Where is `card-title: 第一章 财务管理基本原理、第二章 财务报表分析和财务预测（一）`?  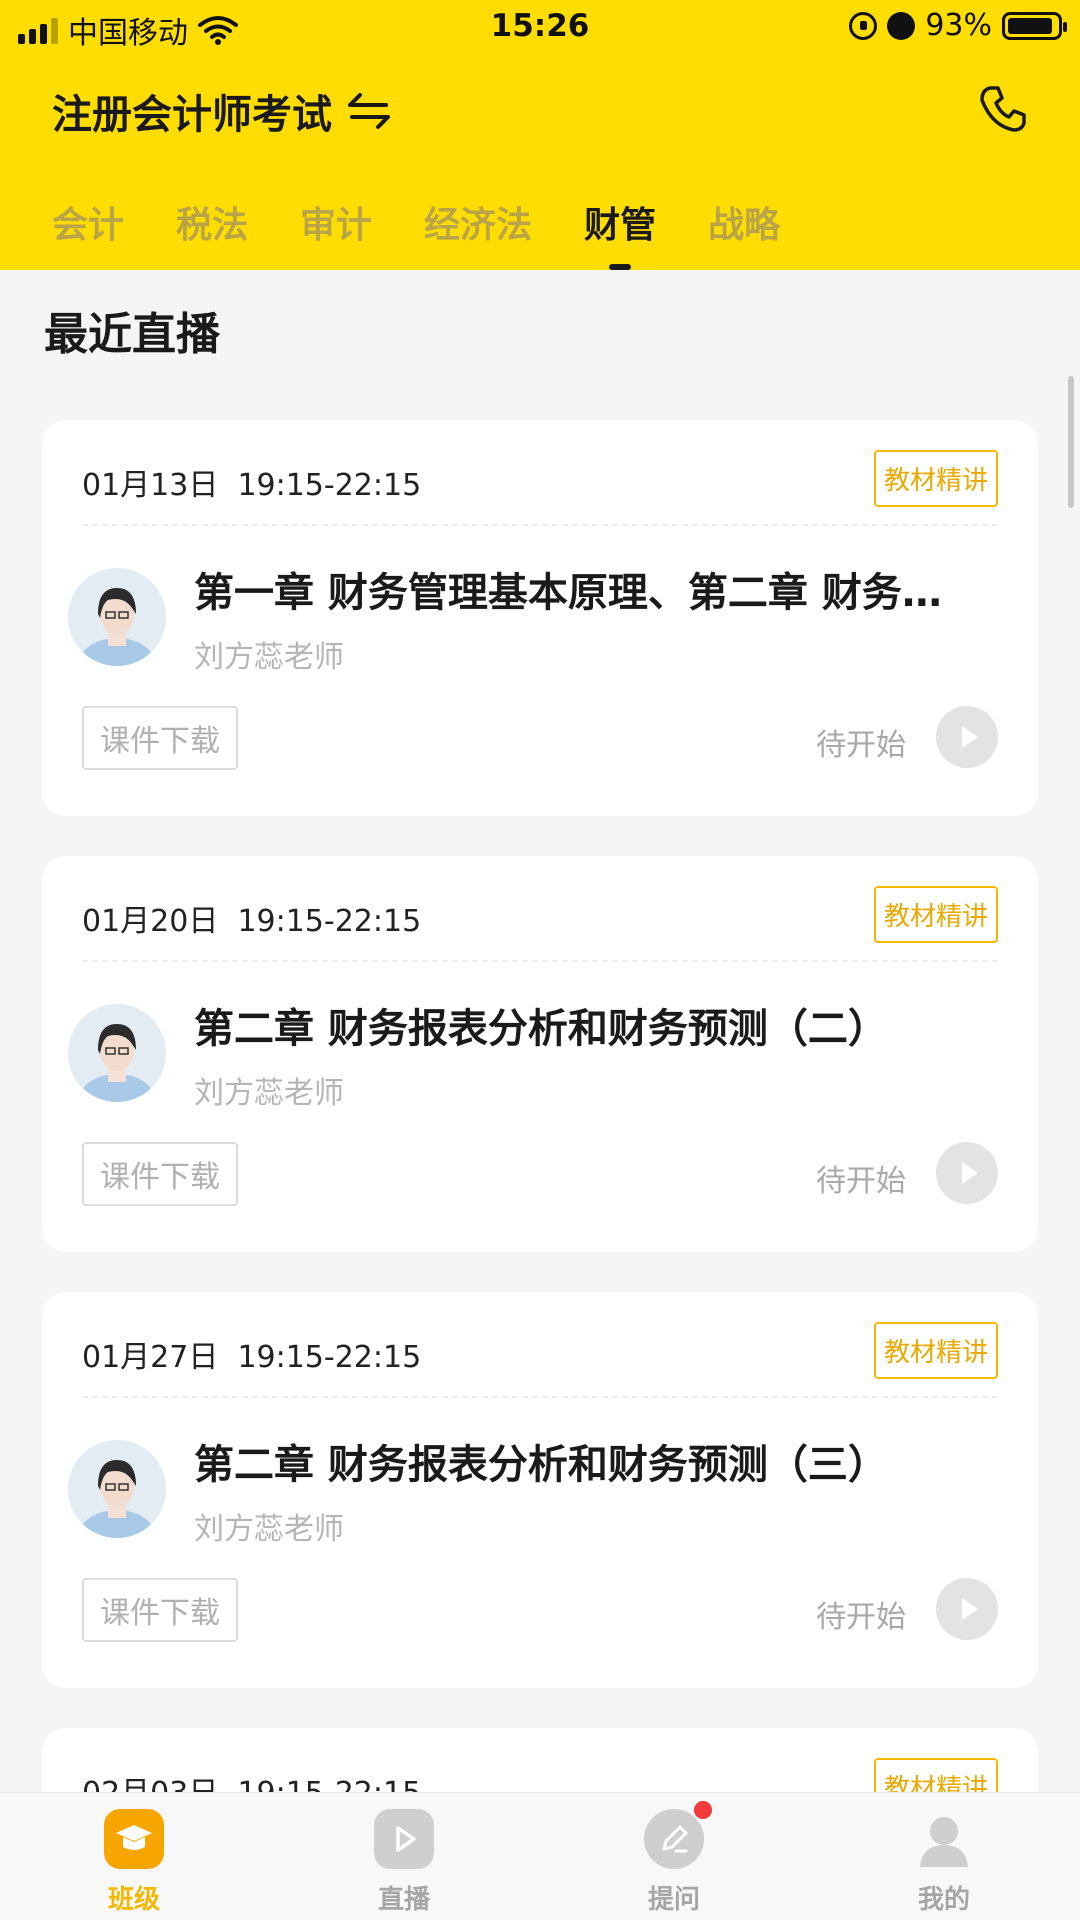
card-title: 第一章 财务管理基本原理、第二章 财务报表分析和财务预测（一） is located at coordinates (586, 593).